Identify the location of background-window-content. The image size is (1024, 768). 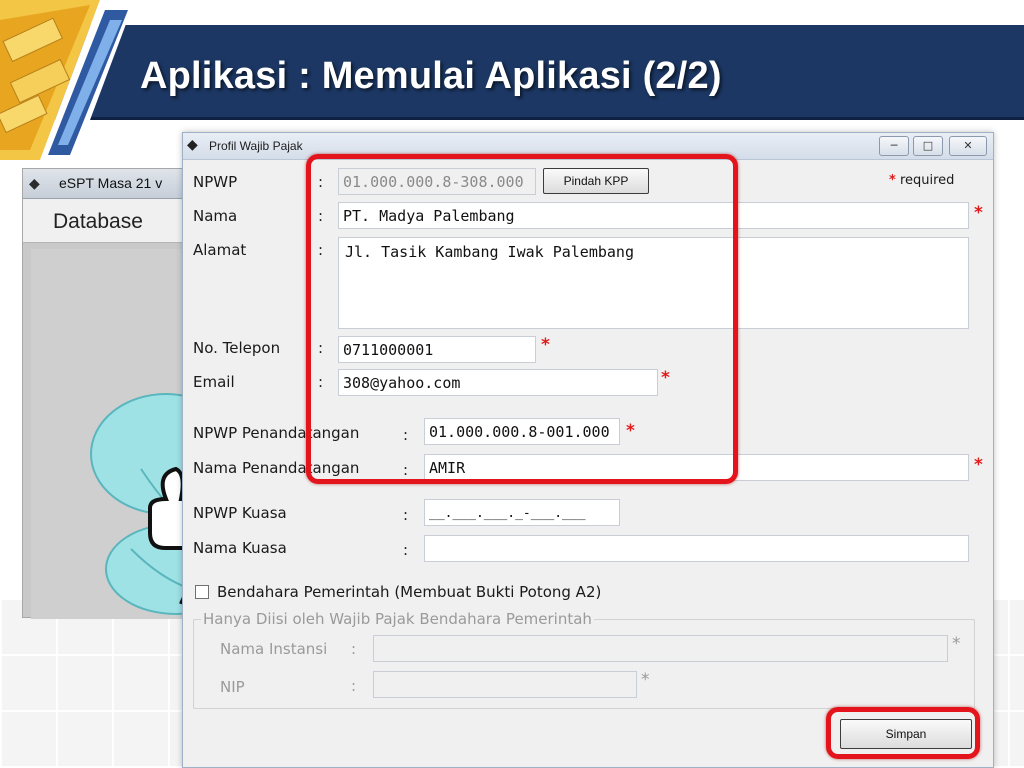
(111, 434).